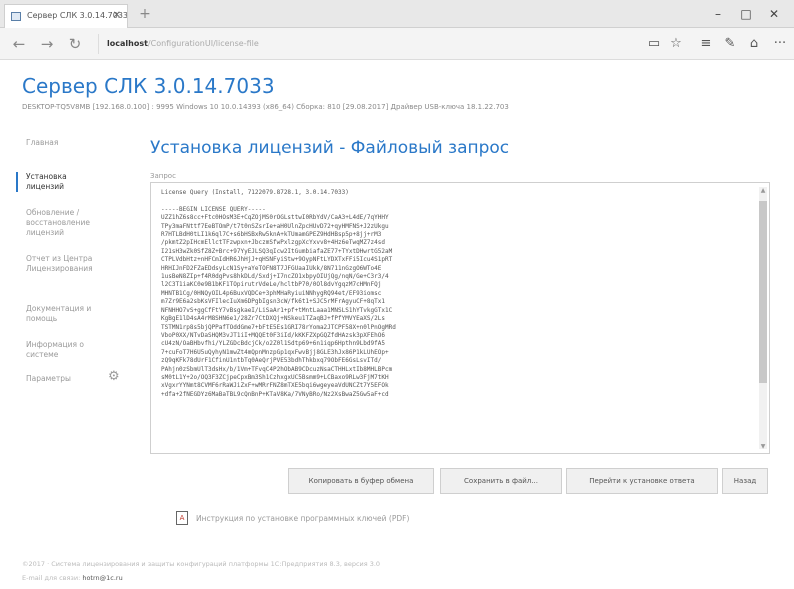 The width and height of the screenshot is (794, 589). What do you see at coordinates (114, 376) in the screenshot?
I see `gear-icon: ⚙` at bounding box center [114, 376].